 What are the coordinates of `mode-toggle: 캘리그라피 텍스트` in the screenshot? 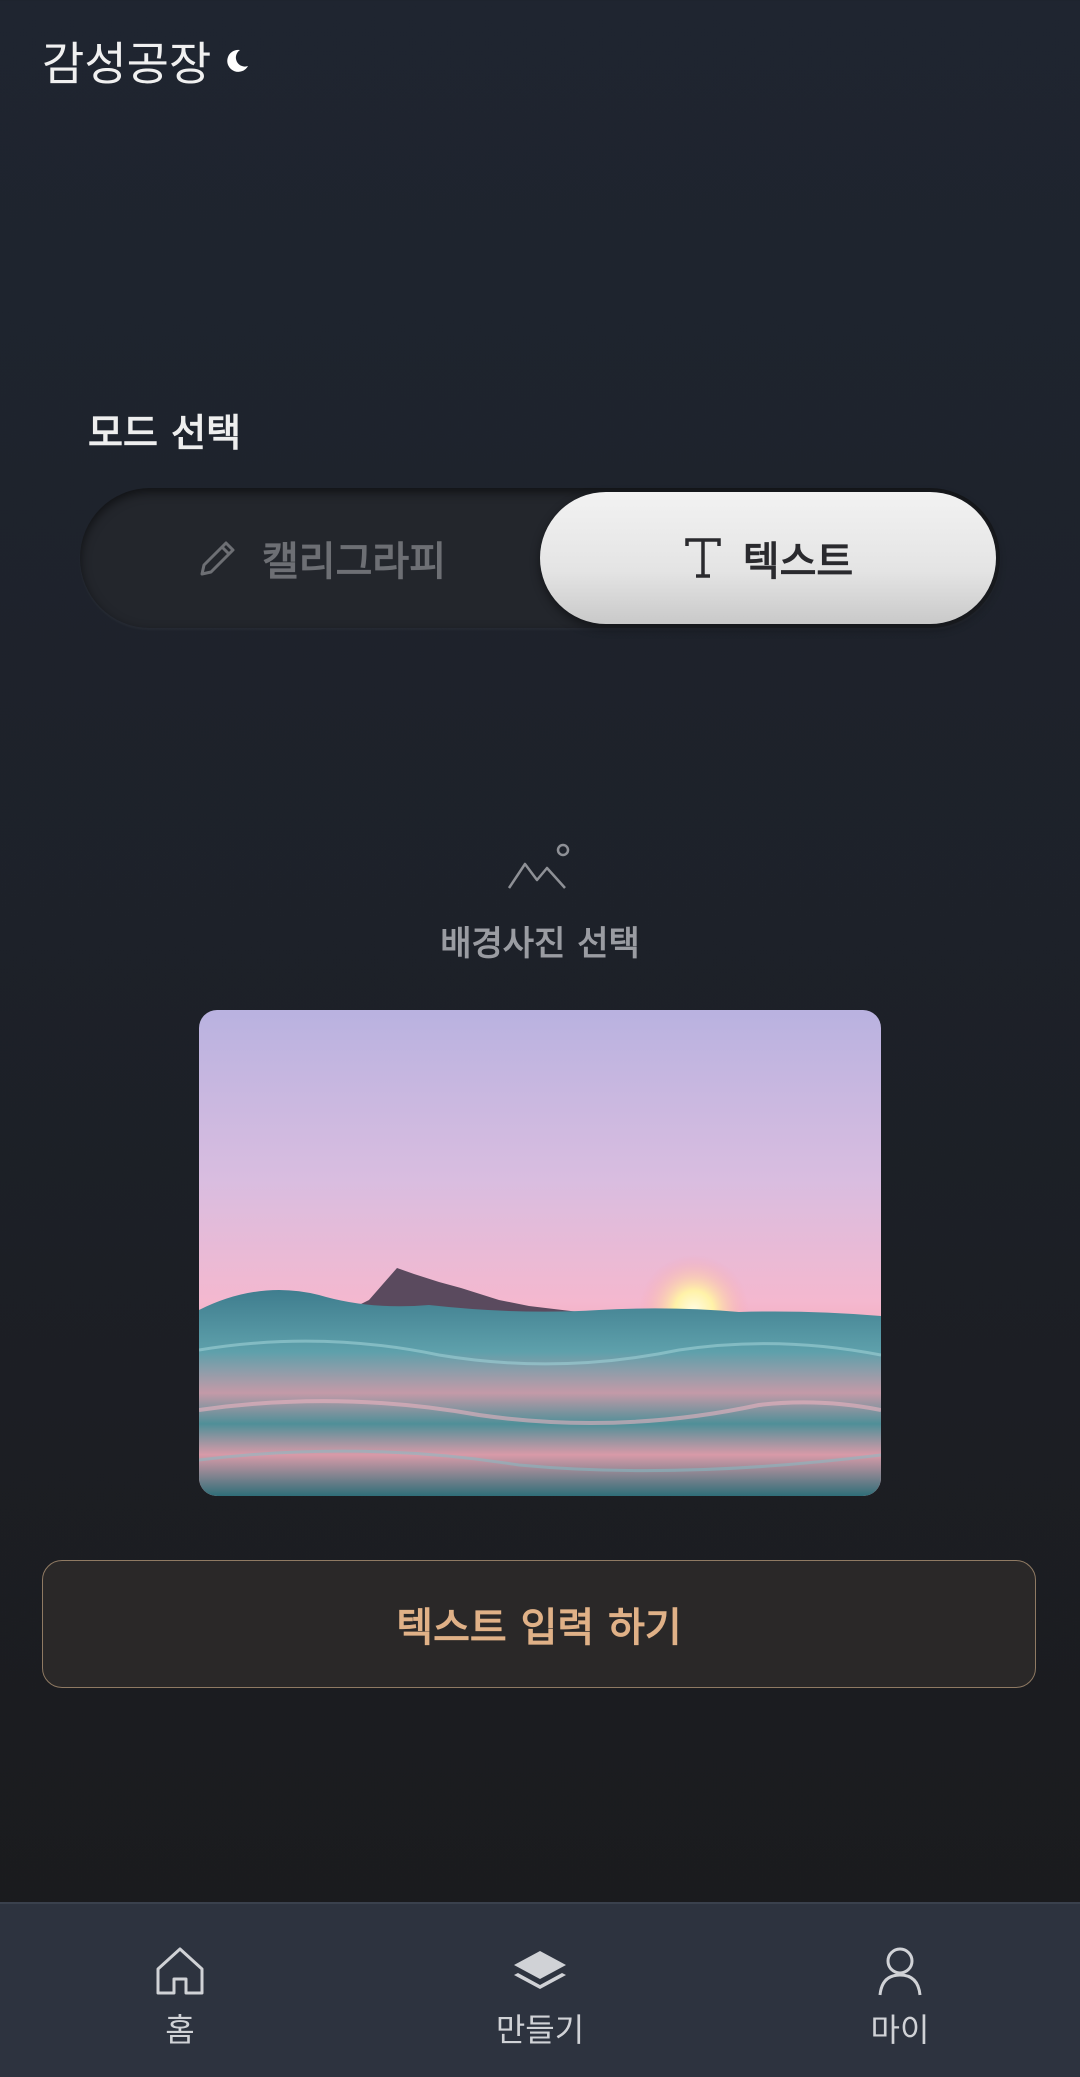 It's located at (540, 558).